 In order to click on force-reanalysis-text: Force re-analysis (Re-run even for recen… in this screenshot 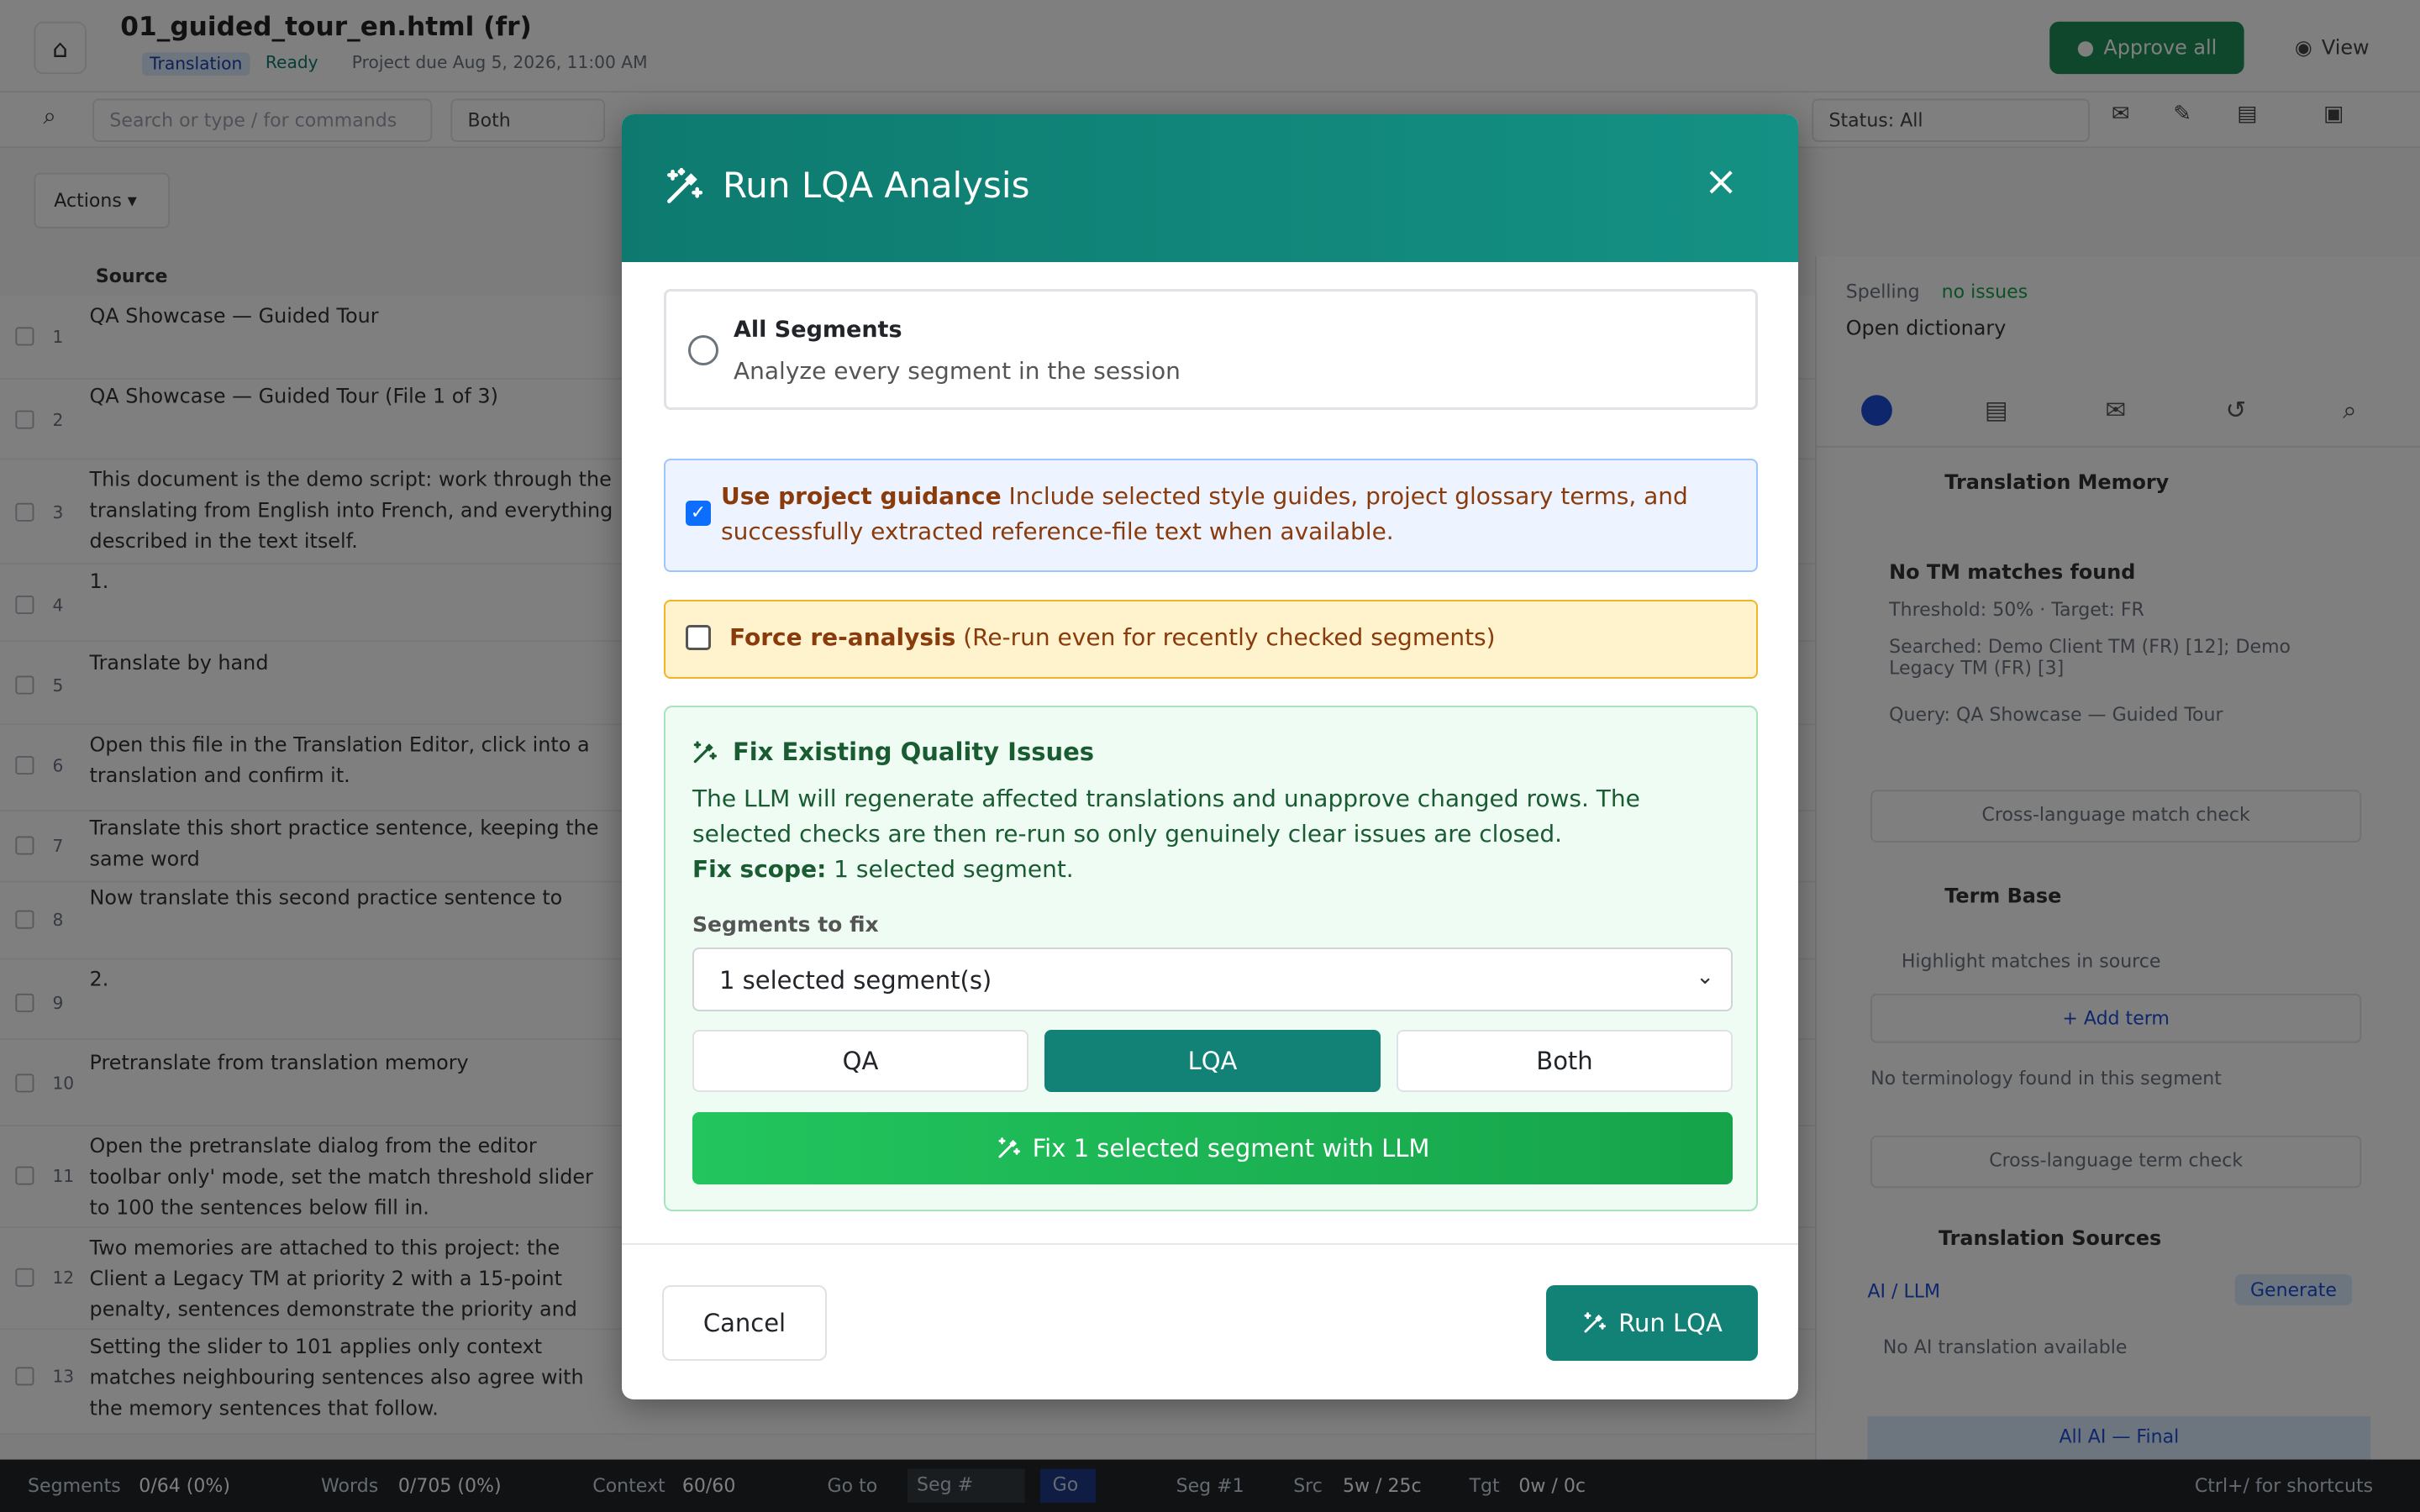, I will do `click(1112, 637)`.